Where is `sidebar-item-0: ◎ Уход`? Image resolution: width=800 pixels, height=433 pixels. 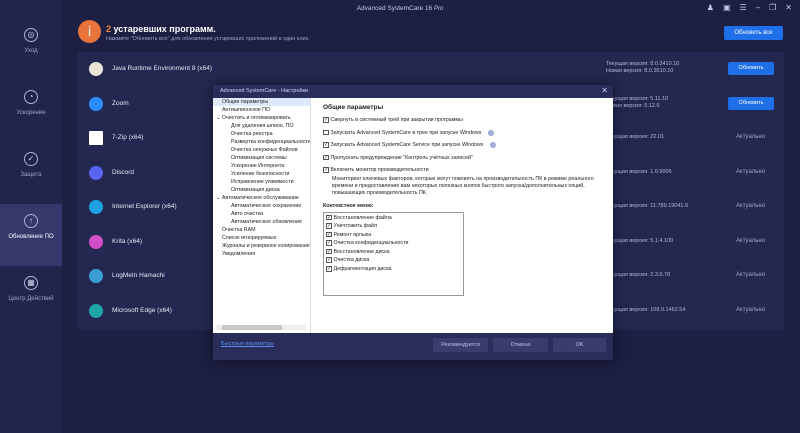 sidebar-item-0: ◎ Уход is located at coordinates (31, 49).